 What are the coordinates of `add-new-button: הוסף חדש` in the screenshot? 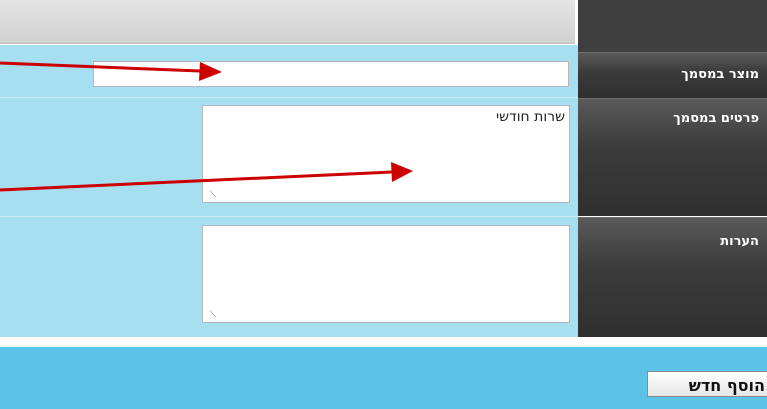 It's located at (707, 384).